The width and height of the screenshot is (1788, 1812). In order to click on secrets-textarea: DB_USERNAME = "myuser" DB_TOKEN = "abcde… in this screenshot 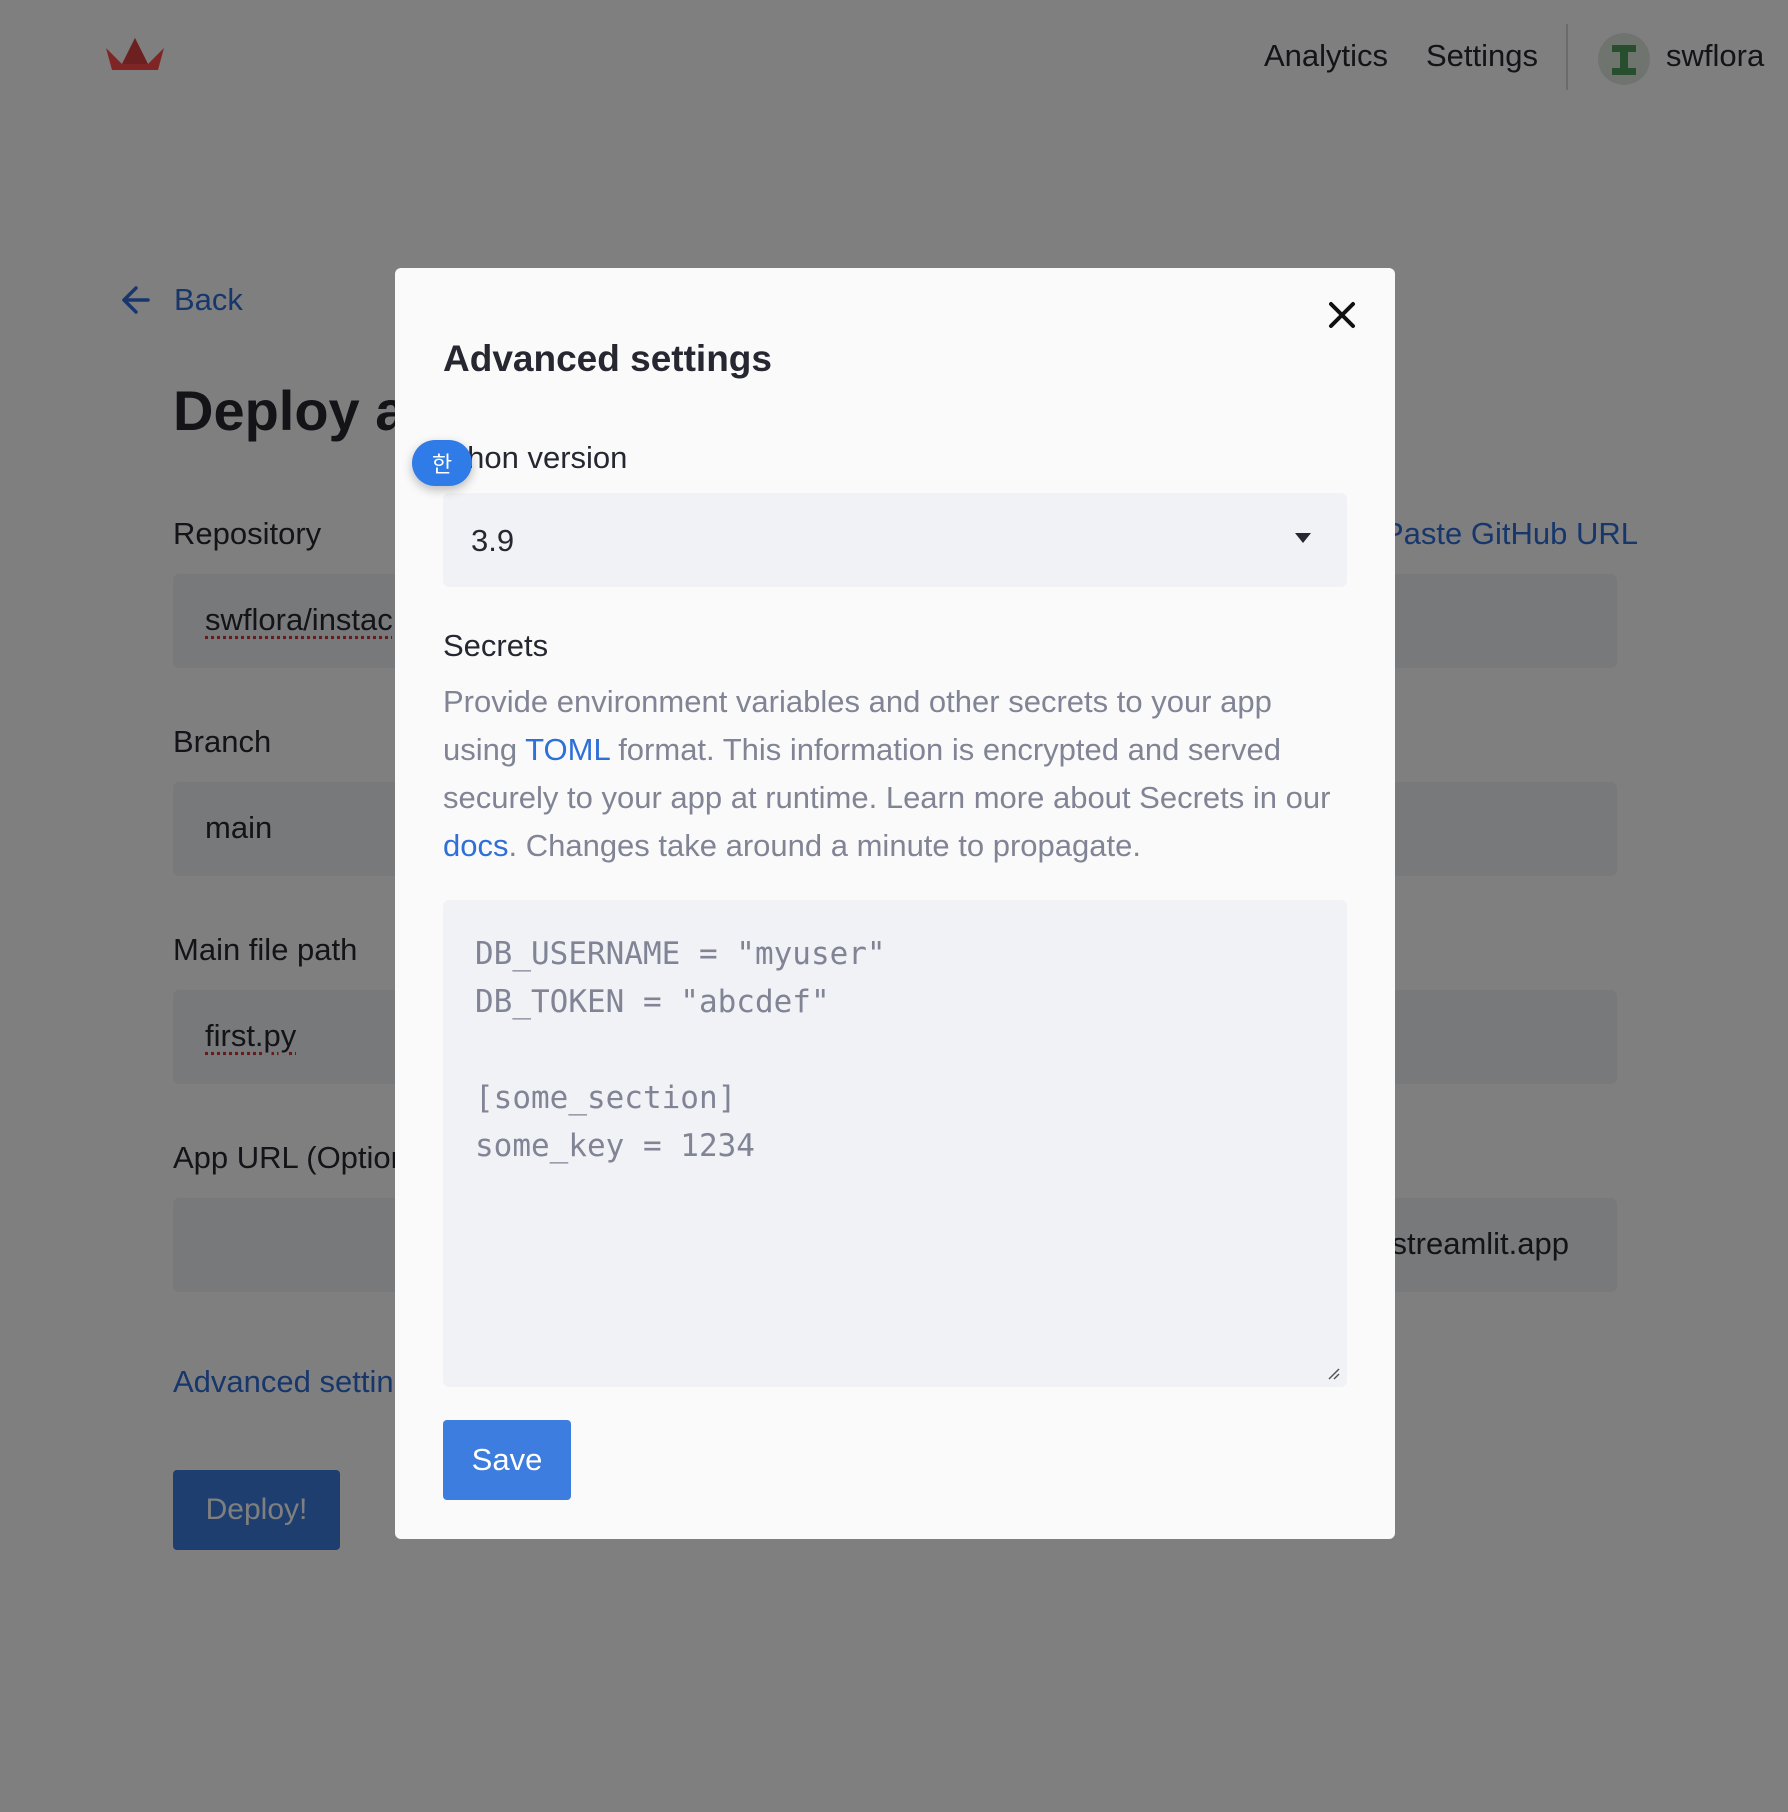, I will do `click(895, 1143)`.